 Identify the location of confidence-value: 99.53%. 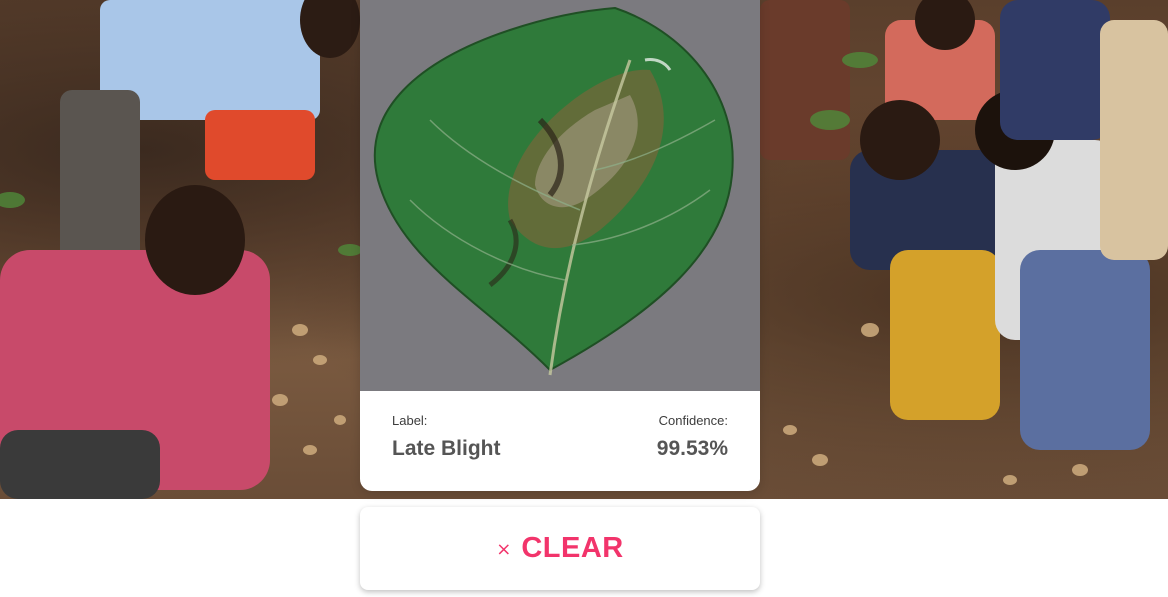
(692, 448).